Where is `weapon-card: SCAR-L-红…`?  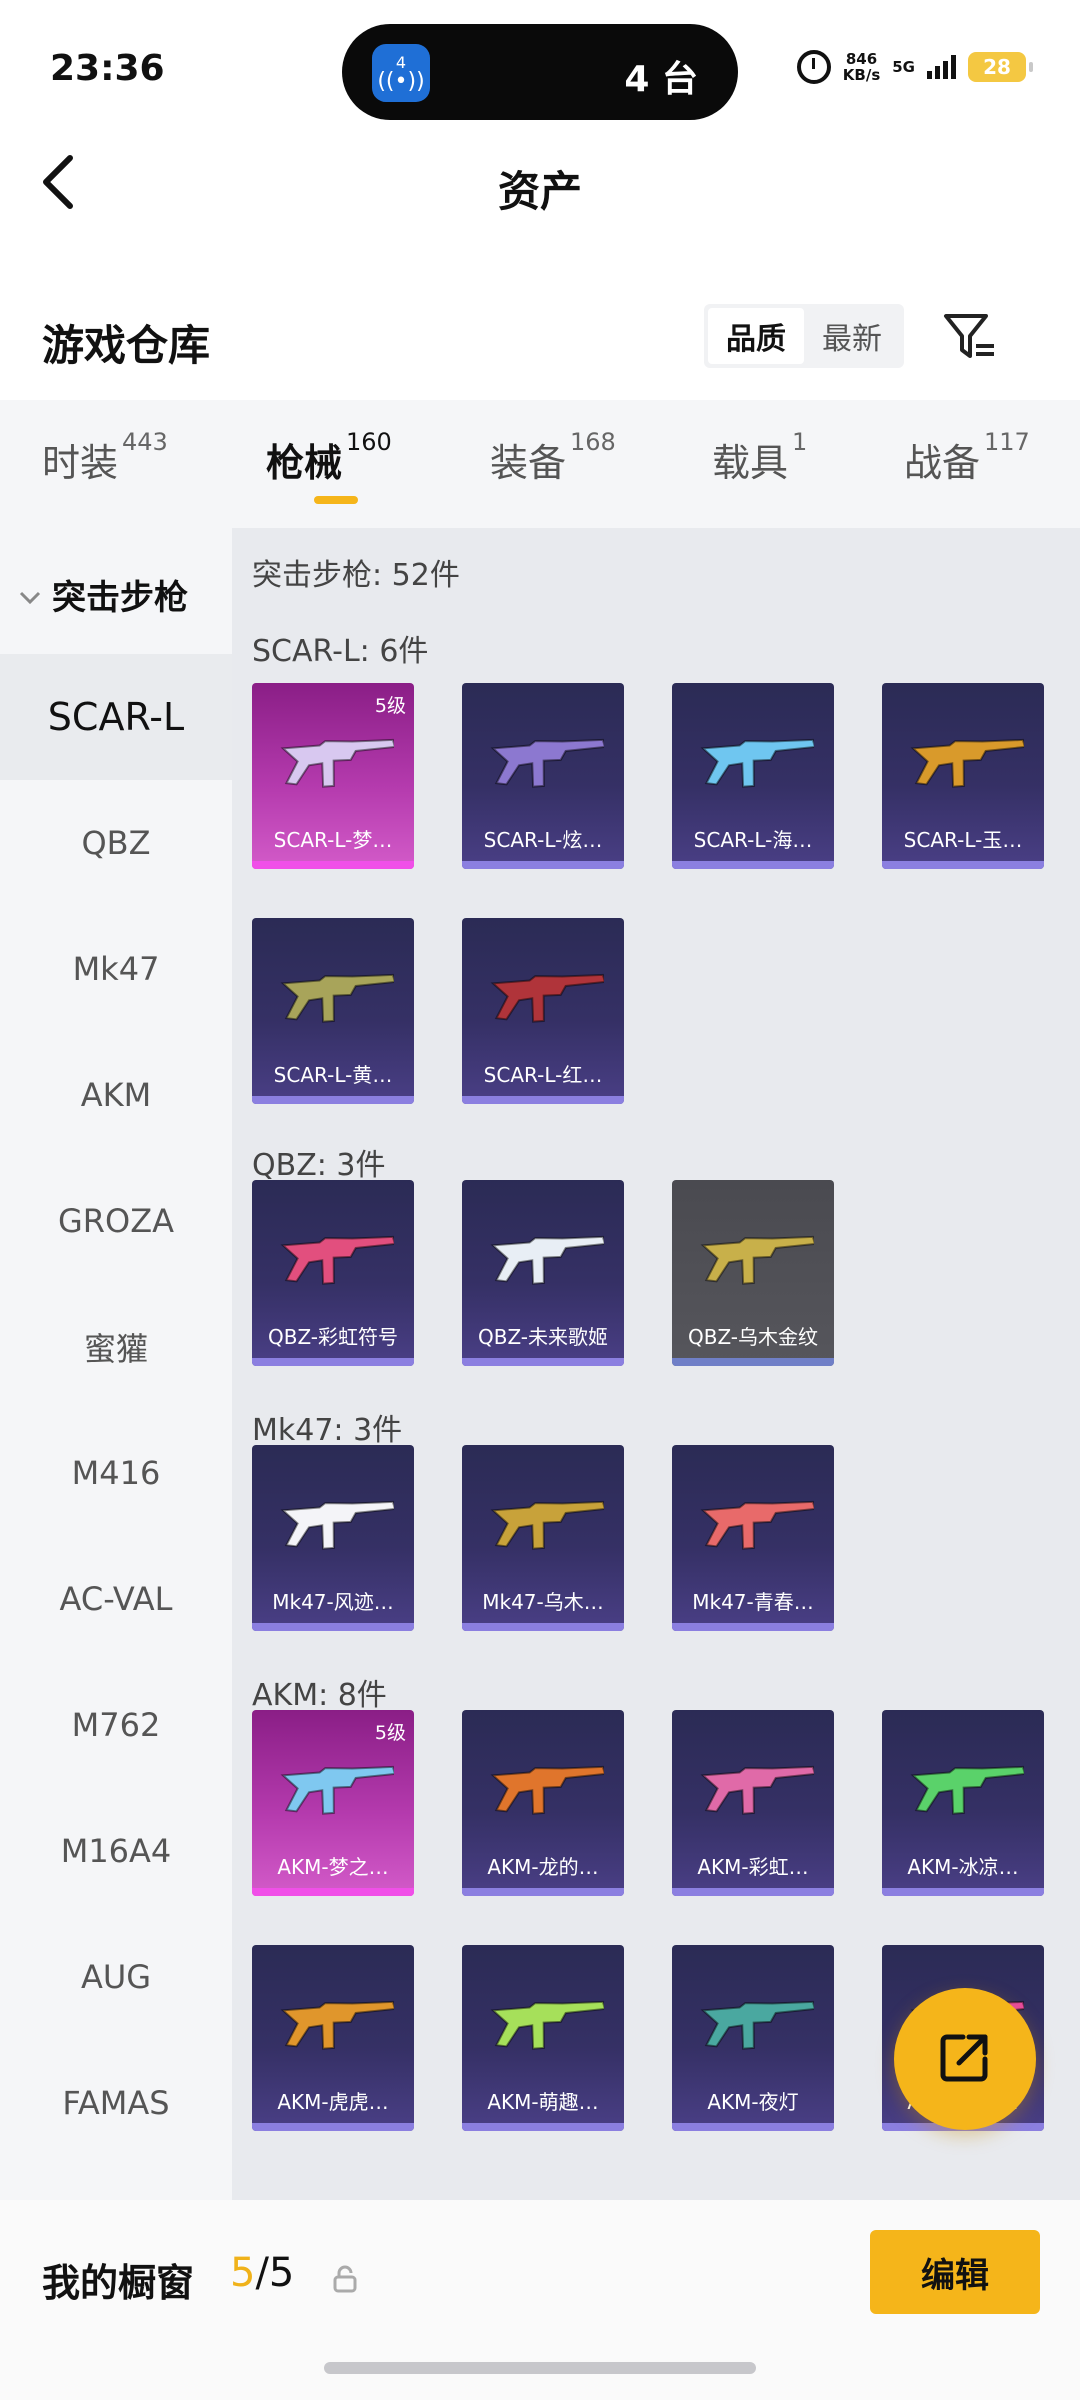 weapon-card: SCAR-L-红… is located at coordinates (543, 1011).